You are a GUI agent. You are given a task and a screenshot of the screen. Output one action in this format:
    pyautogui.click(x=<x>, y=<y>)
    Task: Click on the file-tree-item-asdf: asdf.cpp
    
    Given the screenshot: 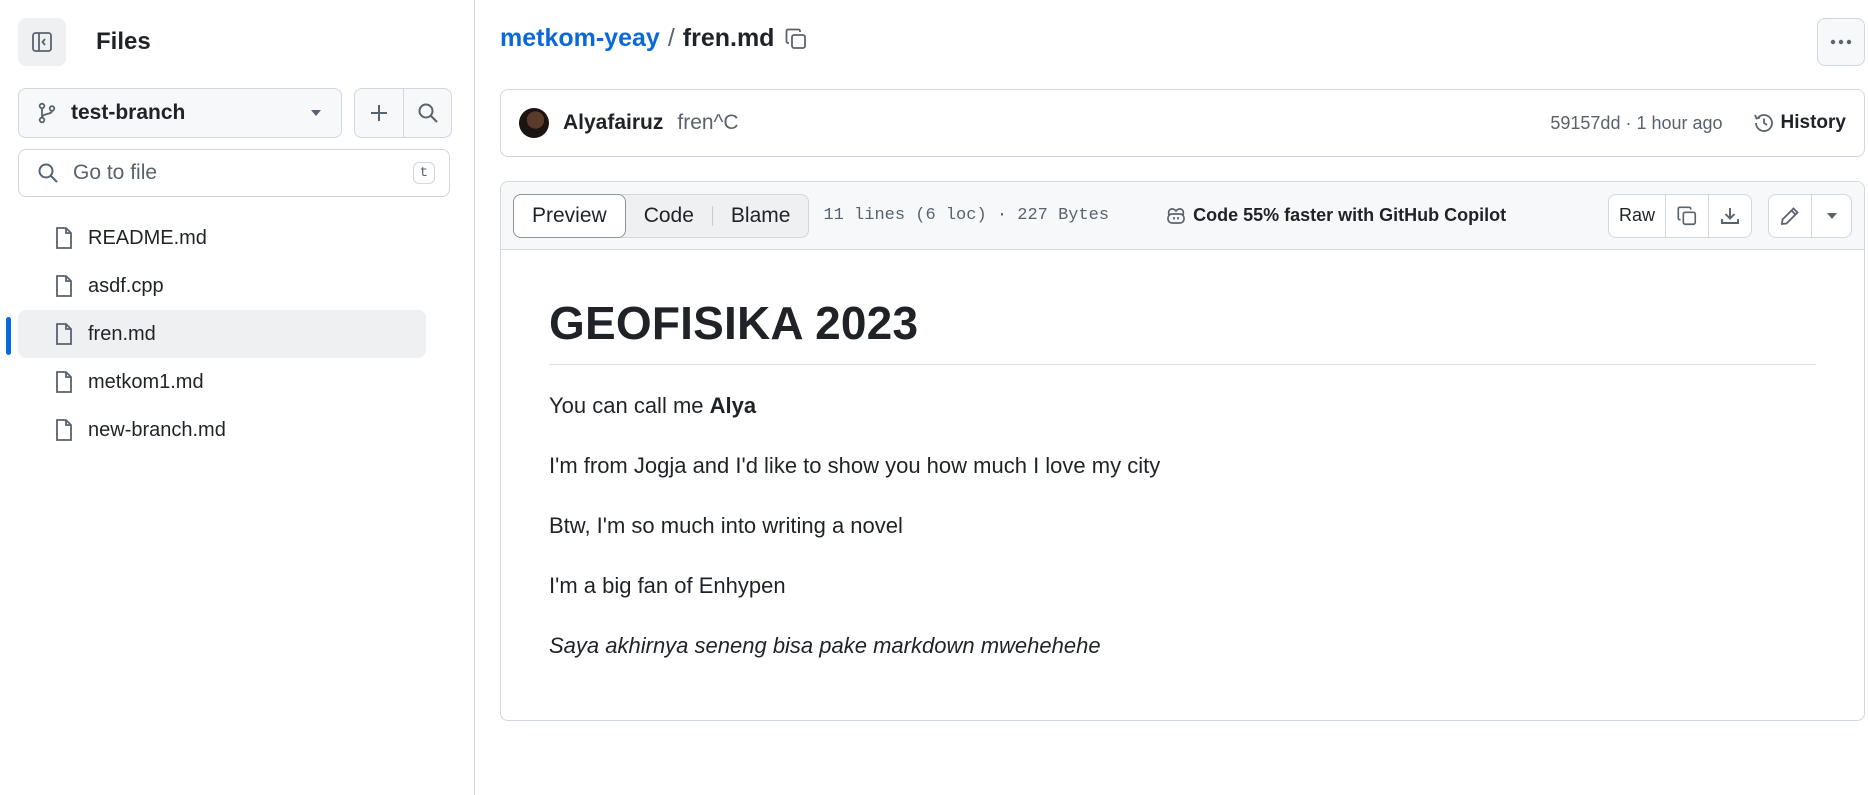 What is the action you would take?
    pyautogui.click(x=222, y=286)
    